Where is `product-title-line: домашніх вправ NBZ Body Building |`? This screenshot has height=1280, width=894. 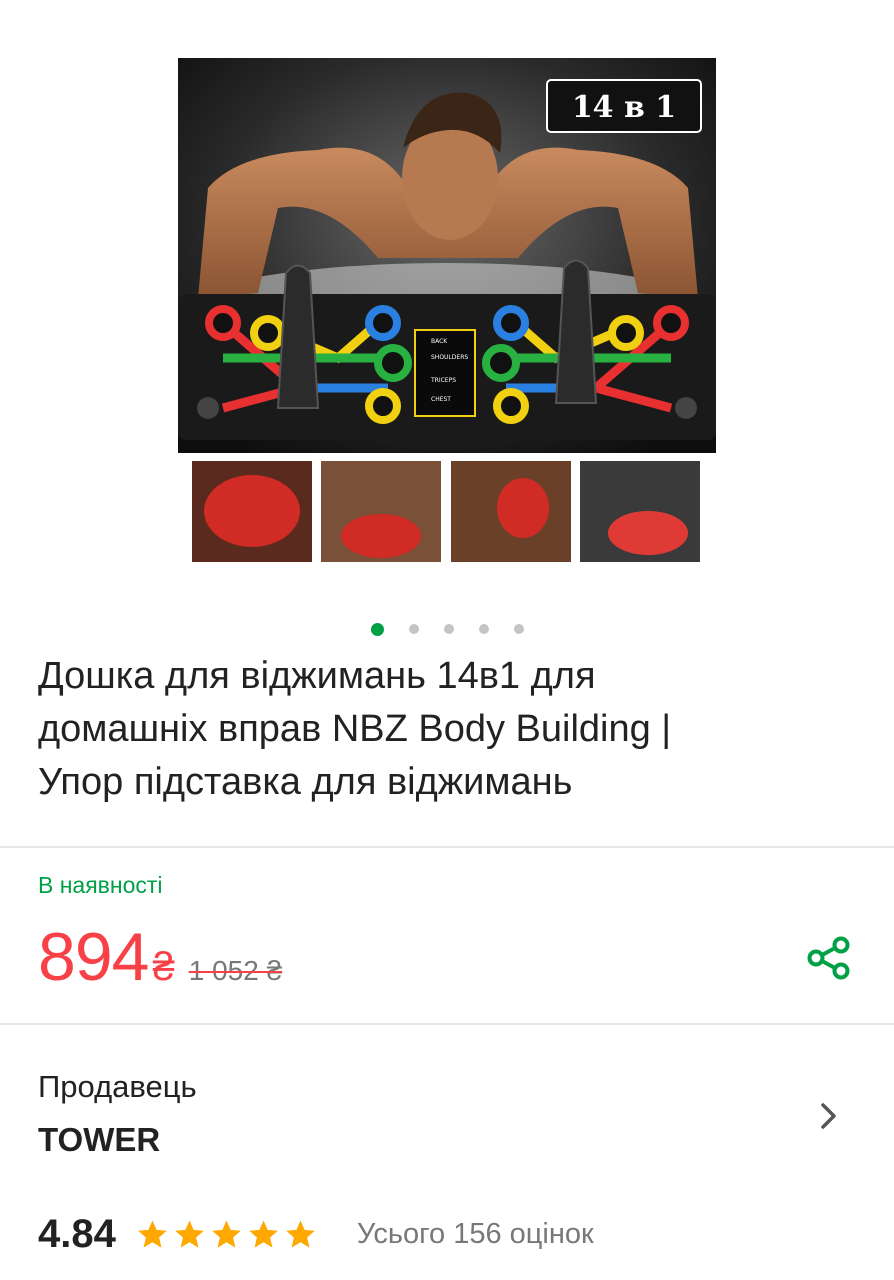
product-title-line: домашніх вправ NBZ Body Building | is located at coordinates (355, 729).